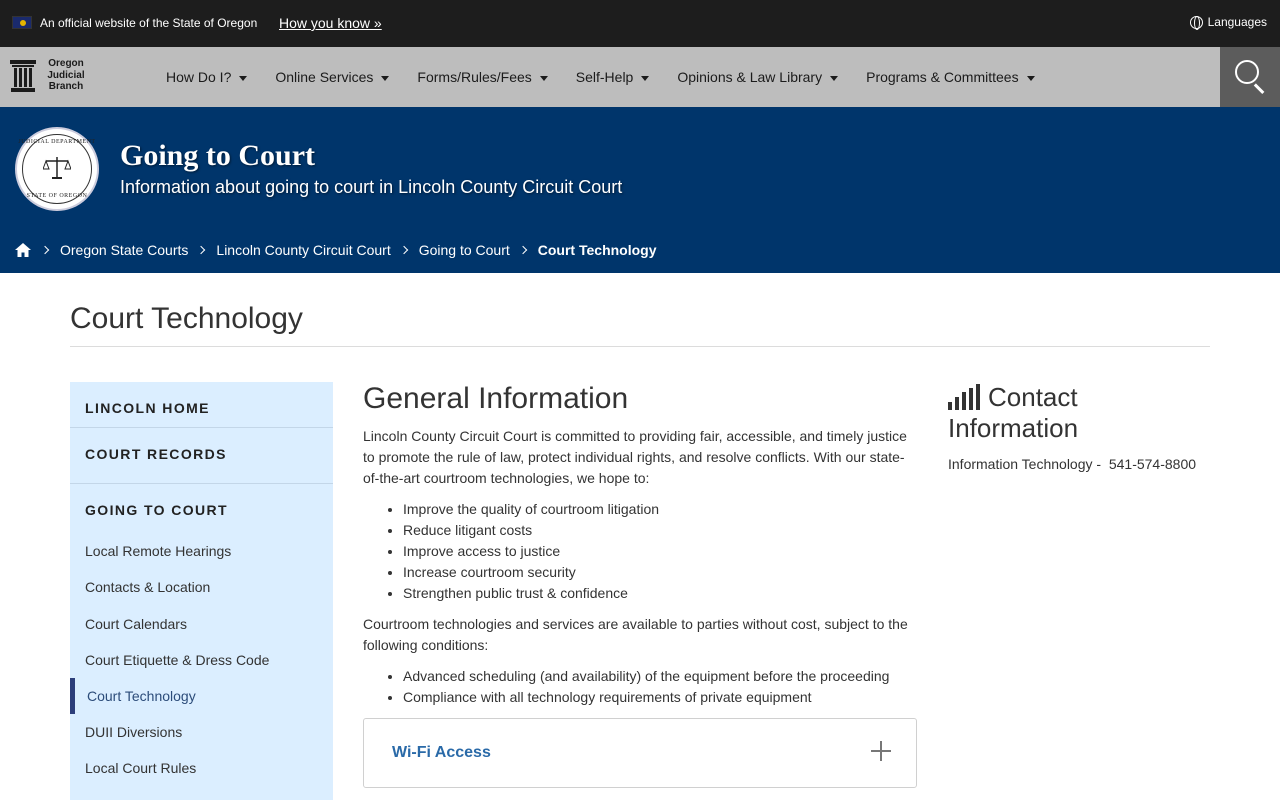  What do you see at coordinates (23, 76) in the screenshot?
I see `pillar-icon` at bounding box center [23, 76].